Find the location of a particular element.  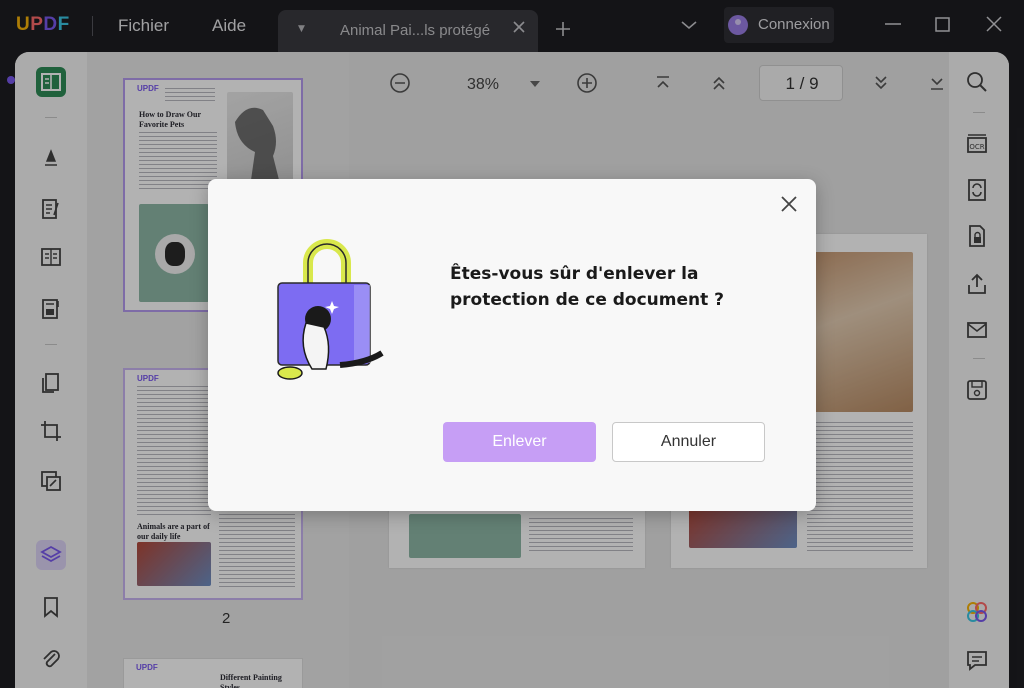

padlock-illustration-icon is located at coordinates (330, 309).